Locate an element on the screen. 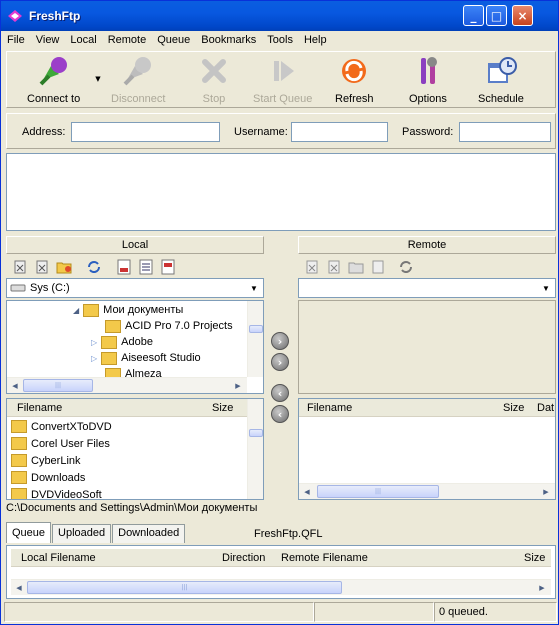 Image resolution: width=559 pixels, height=625 pixels. connect-label: Connect to is located at coordinates (54, 99).